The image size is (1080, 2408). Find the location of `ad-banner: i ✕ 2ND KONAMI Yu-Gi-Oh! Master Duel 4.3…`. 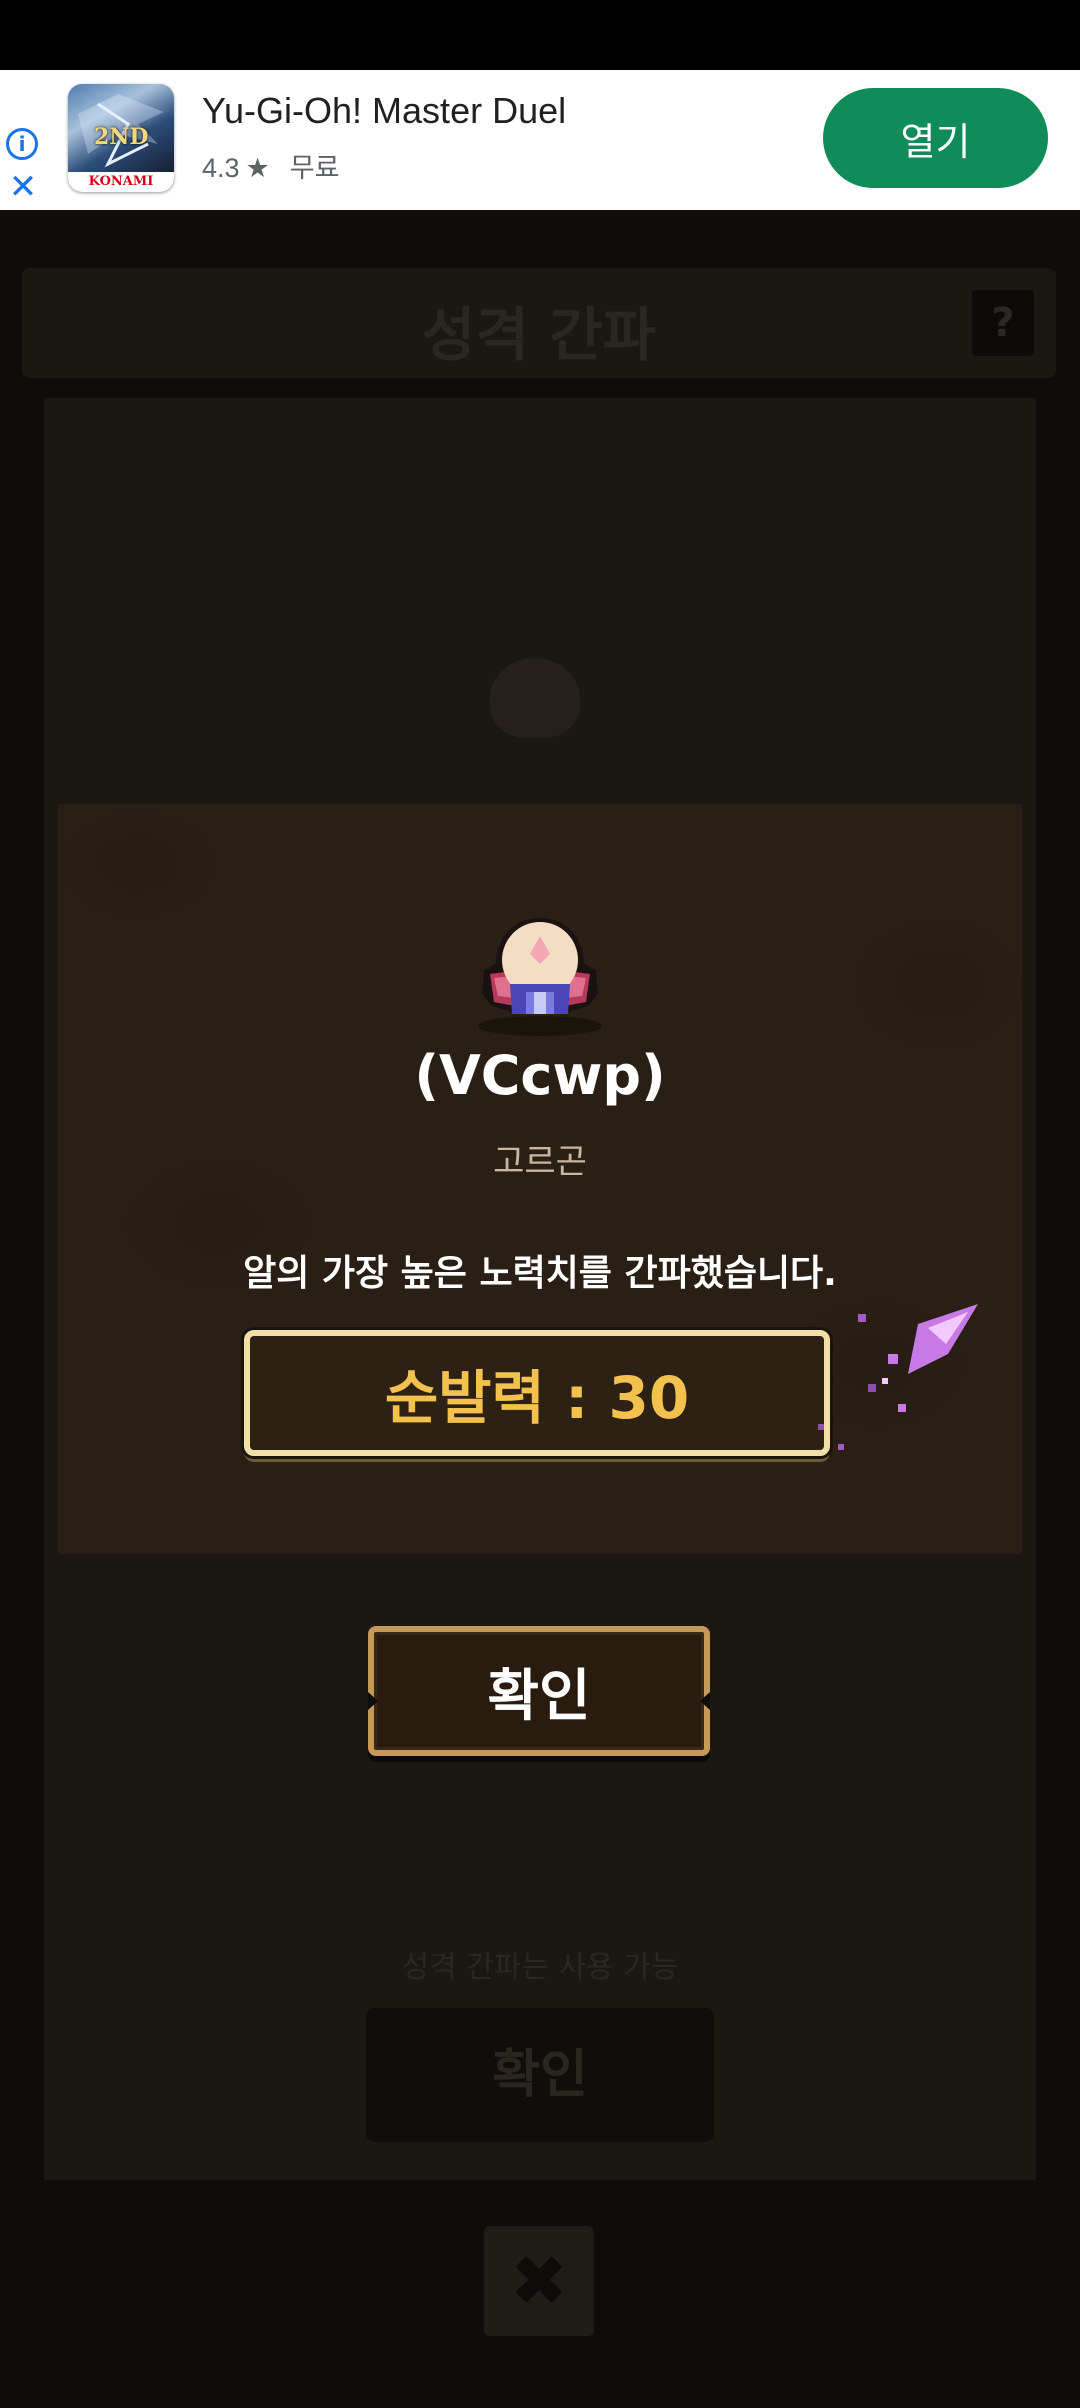

ad-banner: i ✕ 2ND KONAMI Yu-Gi-Oh! Master Duel 4.3… is located at coordinates (540, 140).